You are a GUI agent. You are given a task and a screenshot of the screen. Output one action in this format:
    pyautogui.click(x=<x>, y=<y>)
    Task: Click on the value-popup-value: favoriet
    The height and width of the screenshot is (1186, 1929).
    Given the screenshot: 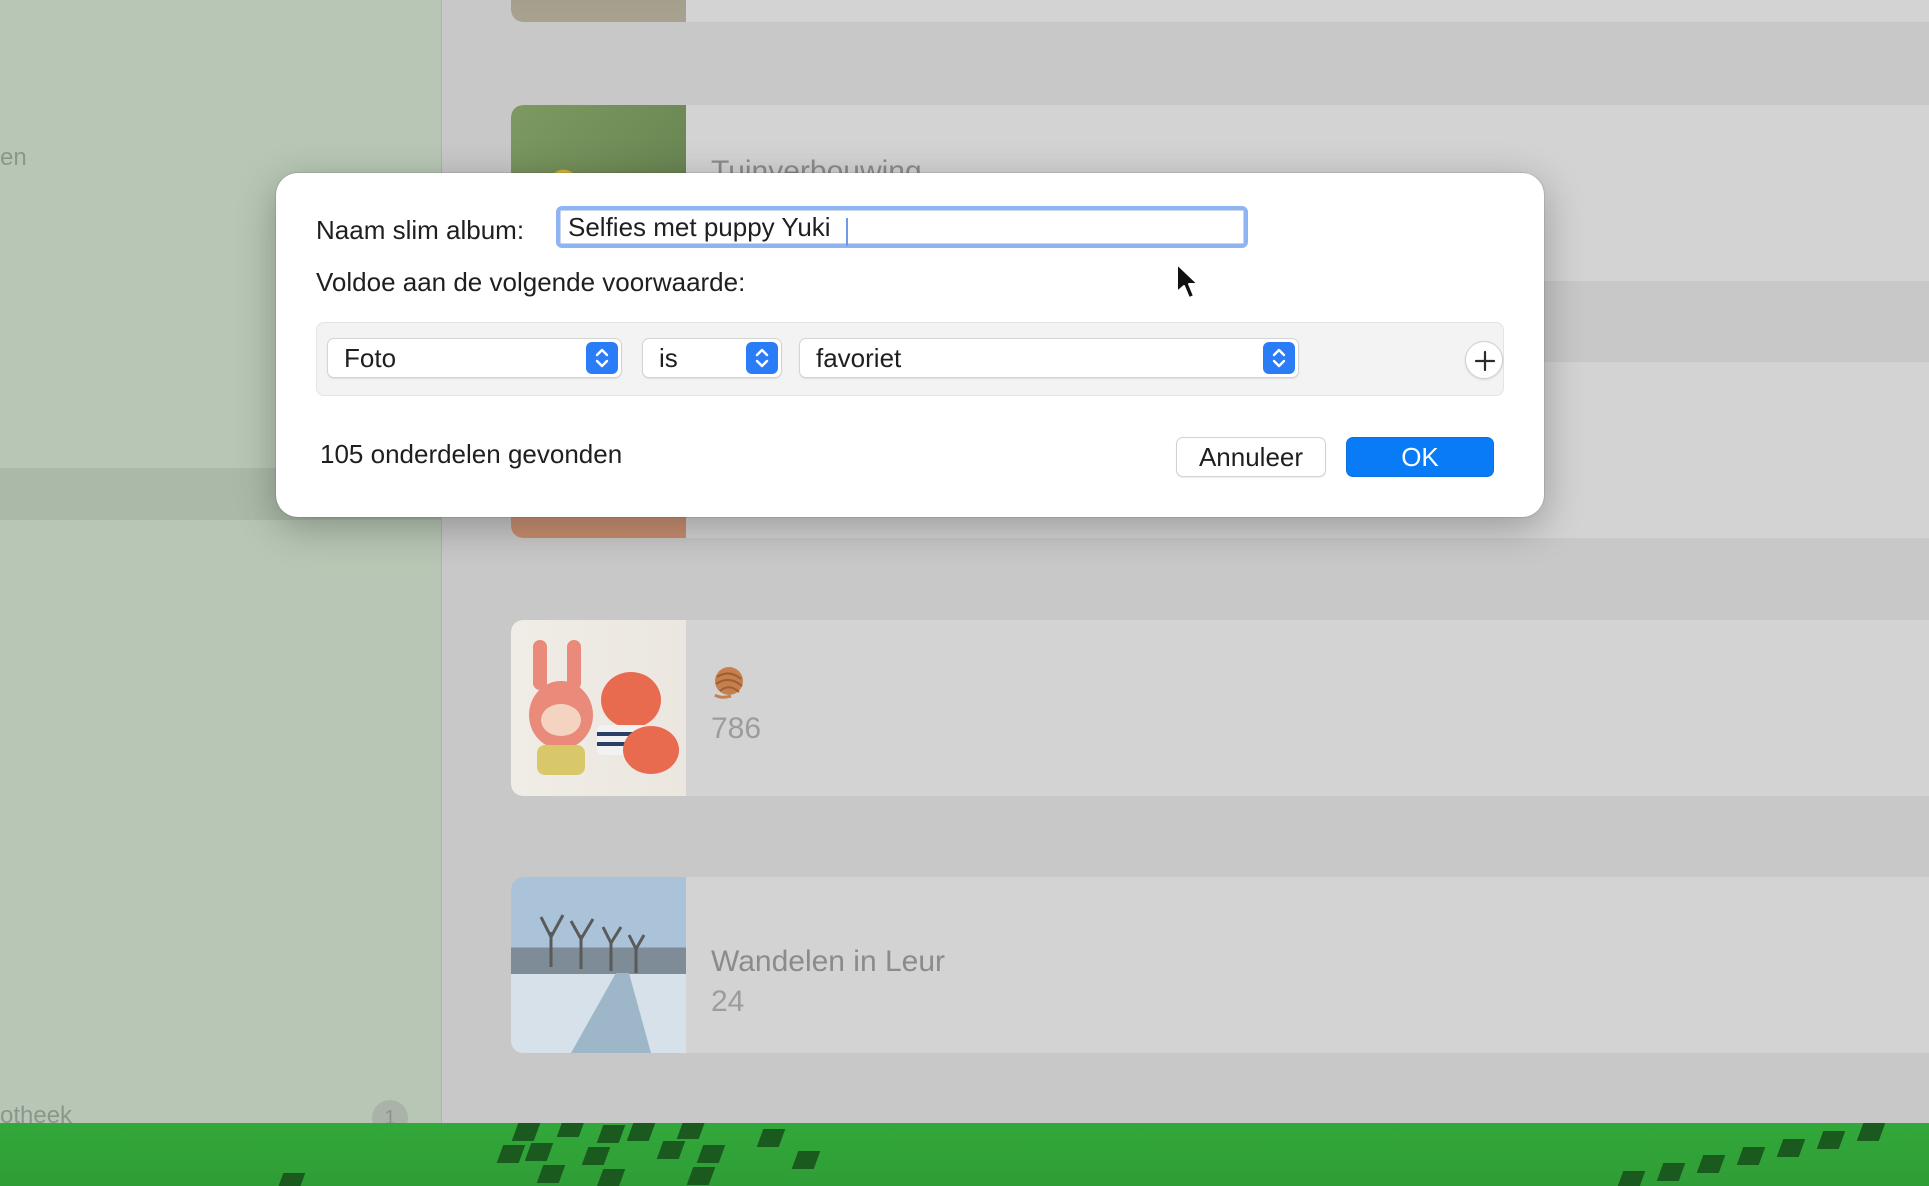 What is the action you would take?
    pyautogui.click(x=859, y=358)
    